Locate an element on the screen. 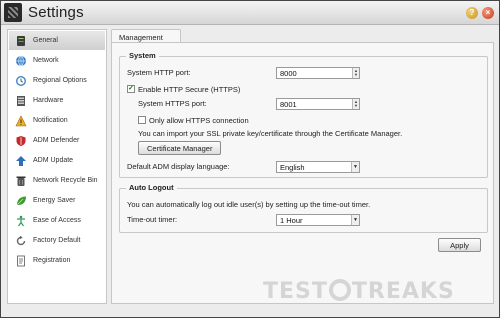  display-language-value: English is located at coordinates (292, 167).